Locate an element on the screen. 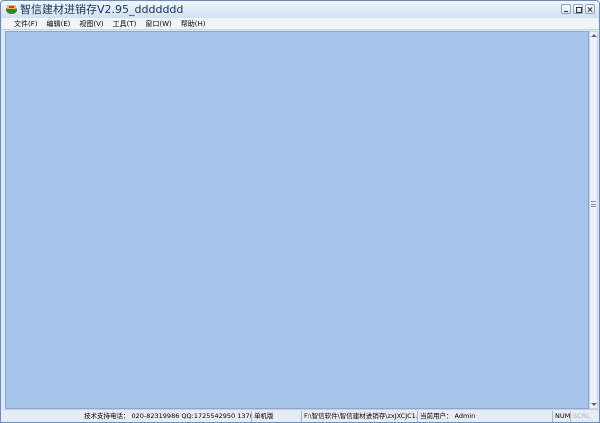  menu-window: 窗口(W) is located at coordinates (158, 24).